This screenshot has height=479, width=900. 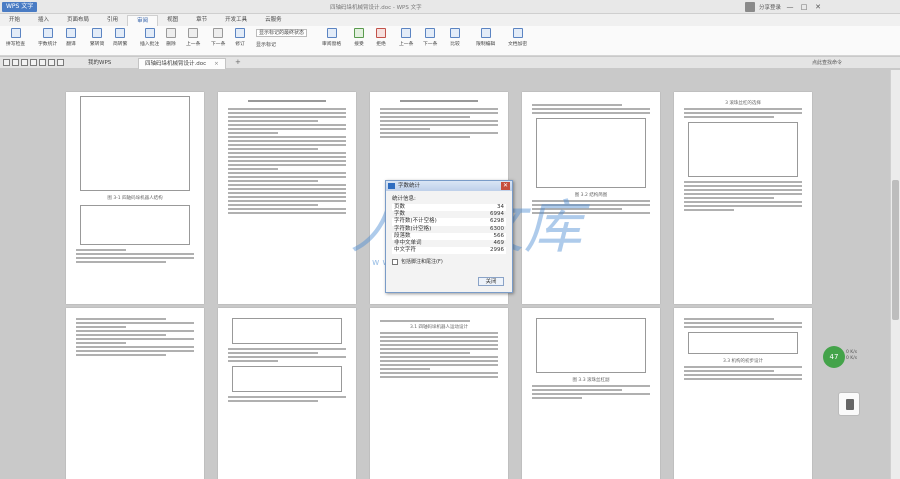 I want to click on new-file-icon, so click(x=6, y=62).